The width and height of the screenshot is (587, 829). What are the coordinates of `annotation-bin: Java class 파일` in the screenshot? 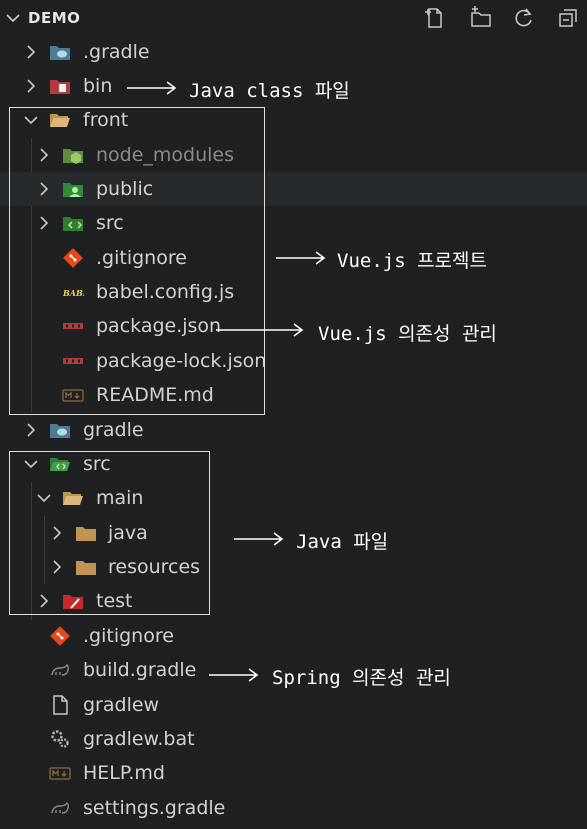 It's located at (269, 91).